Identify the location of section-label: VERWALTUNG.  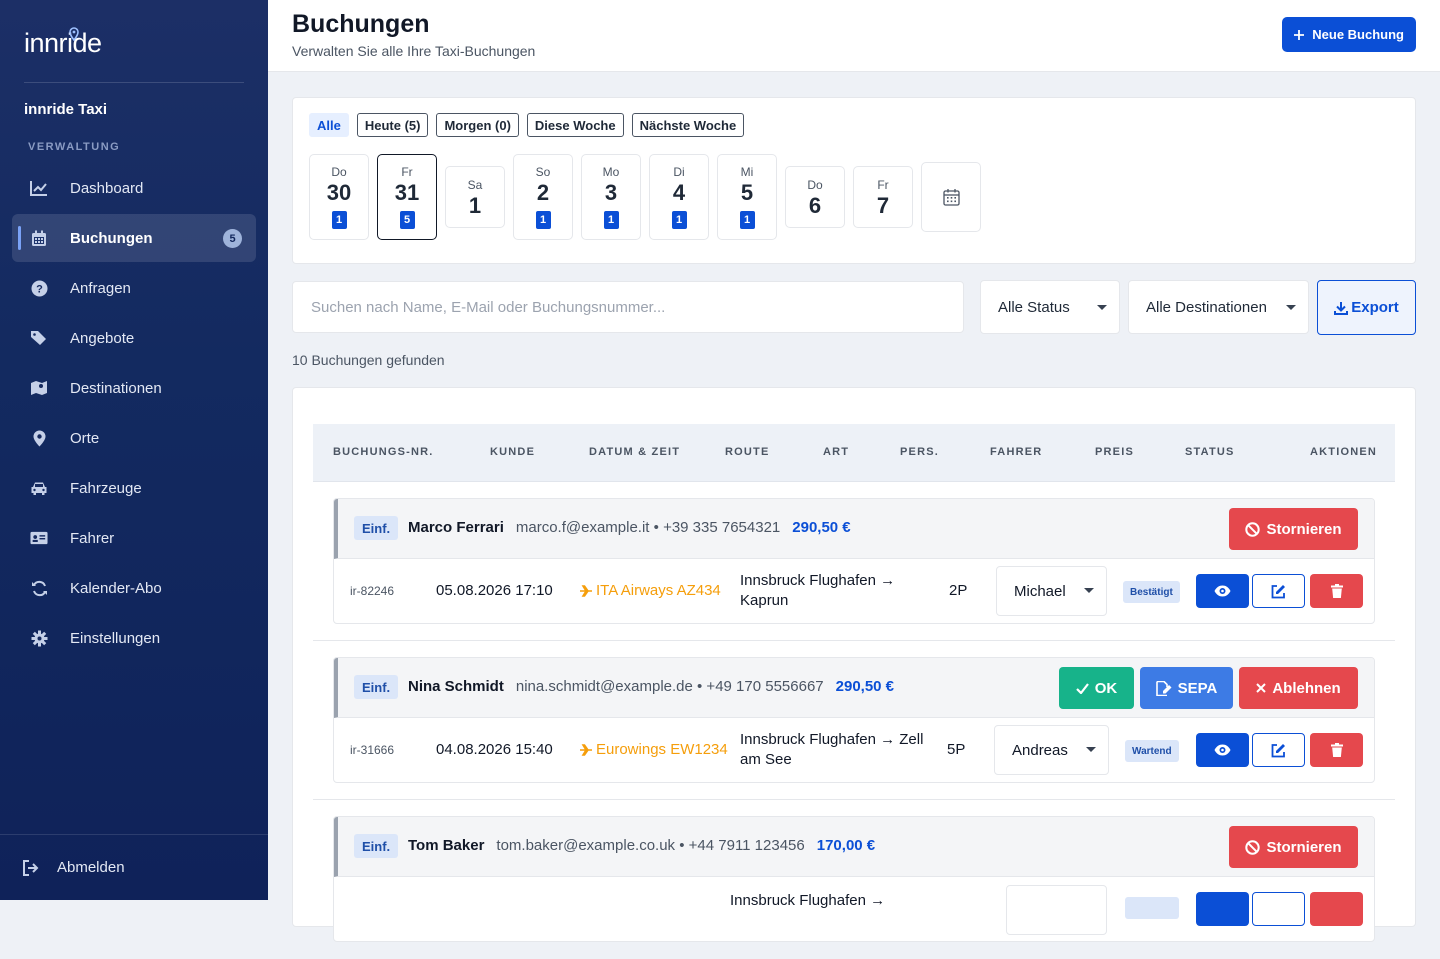
(74, 147).